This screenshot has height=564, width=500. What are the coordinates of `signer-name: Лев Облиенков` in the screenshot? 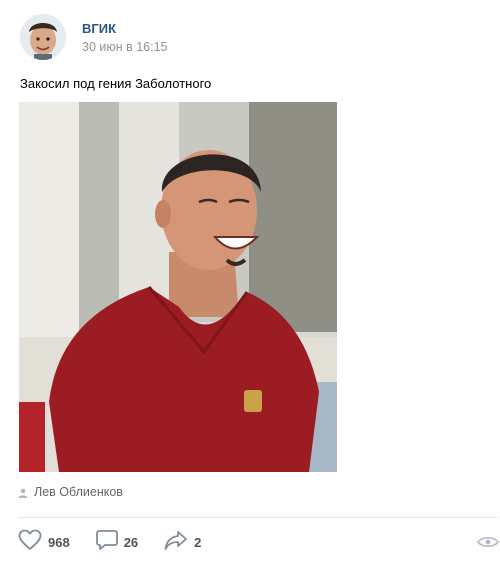 It's located at (78, 492).